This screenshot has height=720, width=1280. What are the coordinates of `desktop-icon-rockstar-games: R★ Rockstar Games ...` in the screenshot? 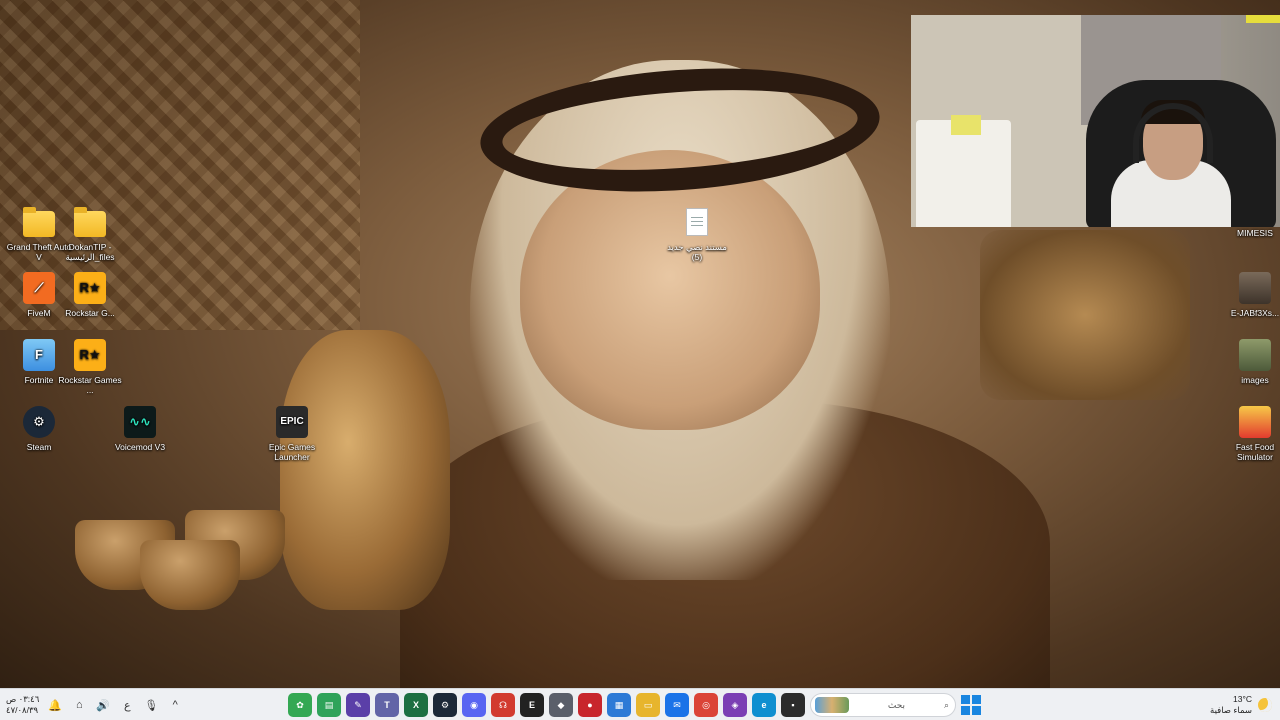 It's located at (90, 367).